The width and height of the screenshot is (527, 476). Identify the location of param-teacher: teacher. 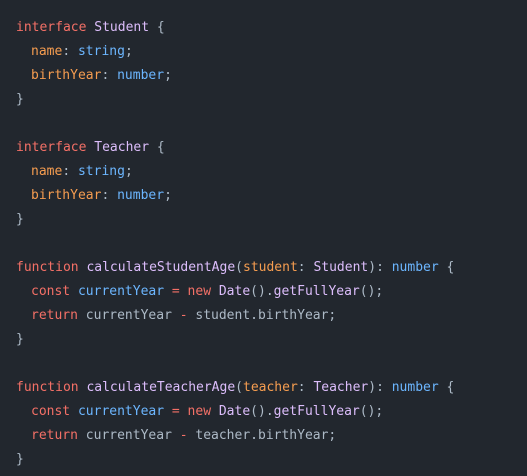
(270, 387).